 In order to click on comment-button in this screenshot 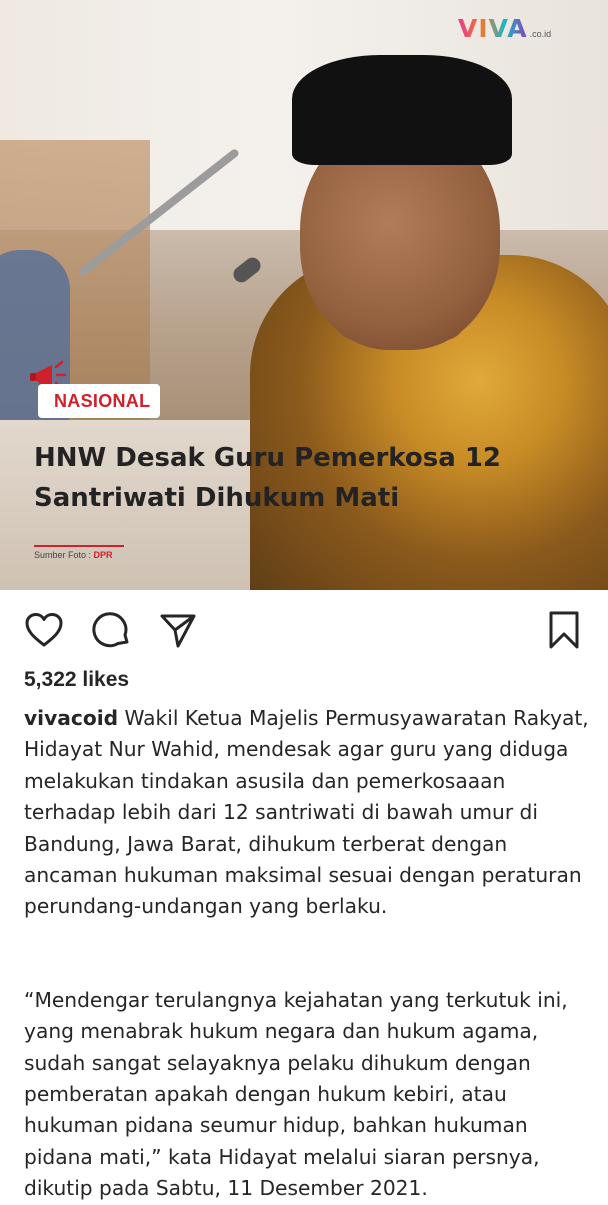, I will do `click(111, 630)`.